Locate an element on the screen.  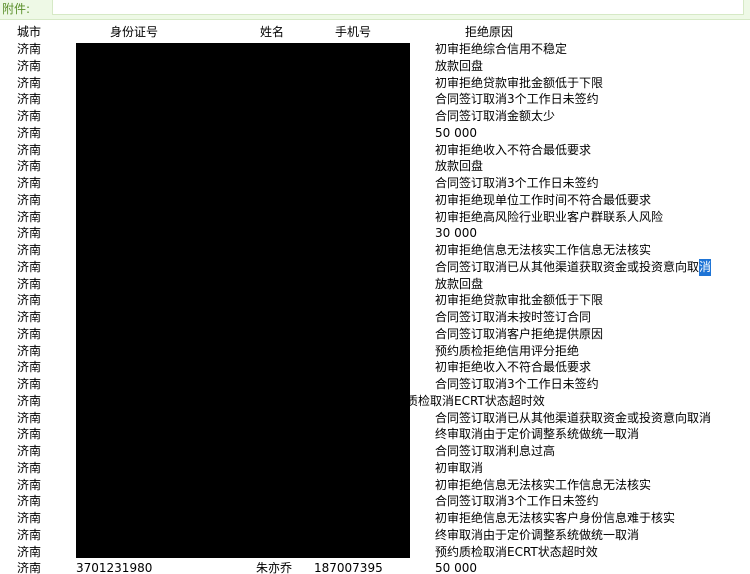
table-header: 城市 身份证号 姓名 手机号 拒绝原因 is located at coordinates (382, 32).